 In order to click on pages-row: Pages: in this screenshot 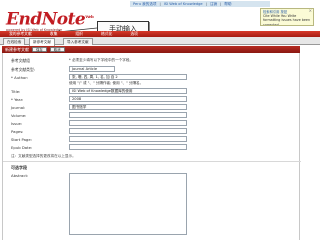, I will do `click(152, 131)`.